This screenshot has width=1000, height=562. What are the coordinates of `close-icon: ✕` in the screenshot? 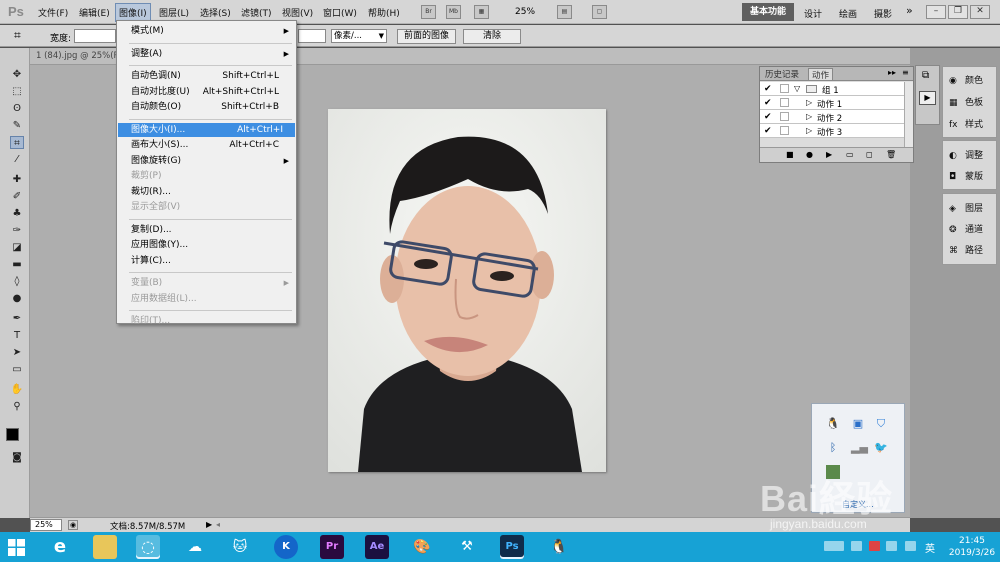 It's located at (980, 12).